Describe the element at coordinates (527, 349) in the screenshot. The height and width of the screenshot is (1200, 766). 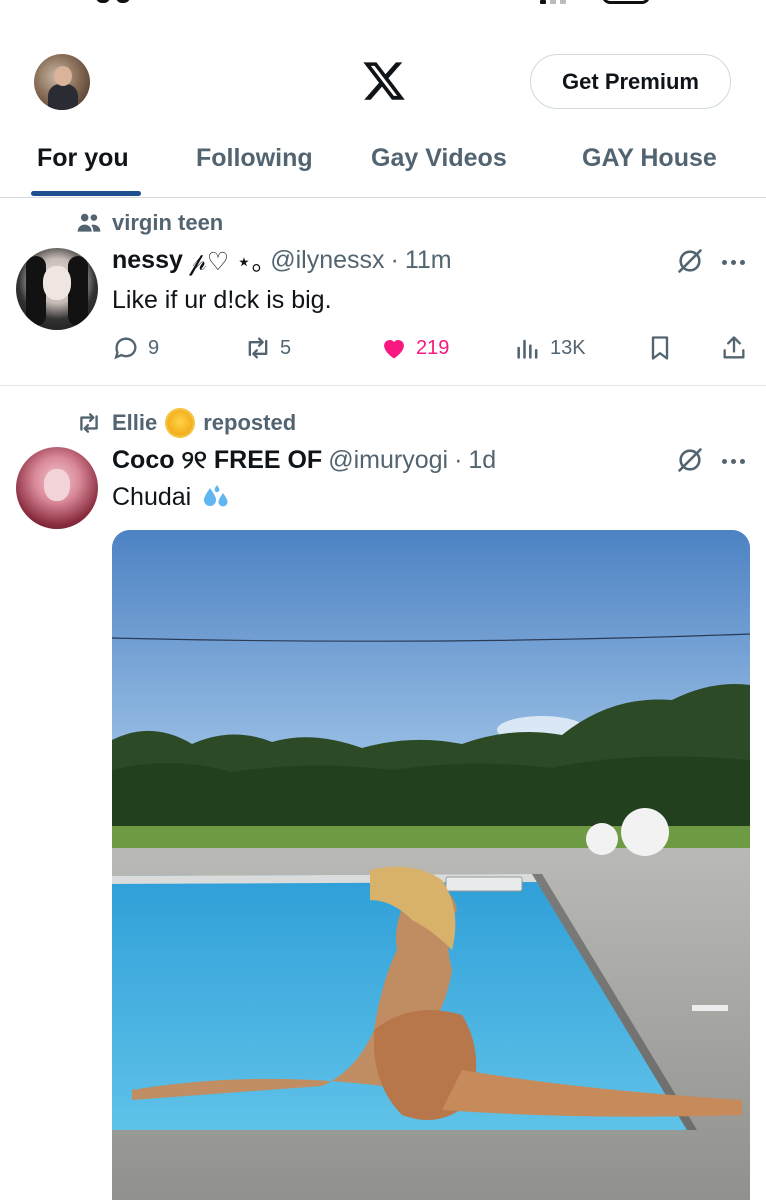
I see `views-icon` at that location.